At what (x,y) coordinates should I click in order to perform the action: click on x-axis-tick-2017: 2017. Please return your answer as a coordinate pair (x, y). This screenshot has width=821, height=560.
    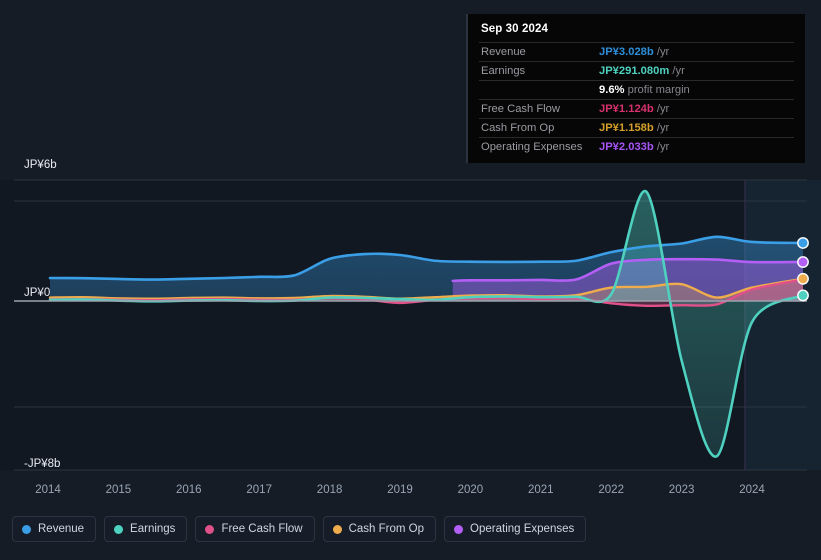
    Looking at the image, I should click on (259, 490).